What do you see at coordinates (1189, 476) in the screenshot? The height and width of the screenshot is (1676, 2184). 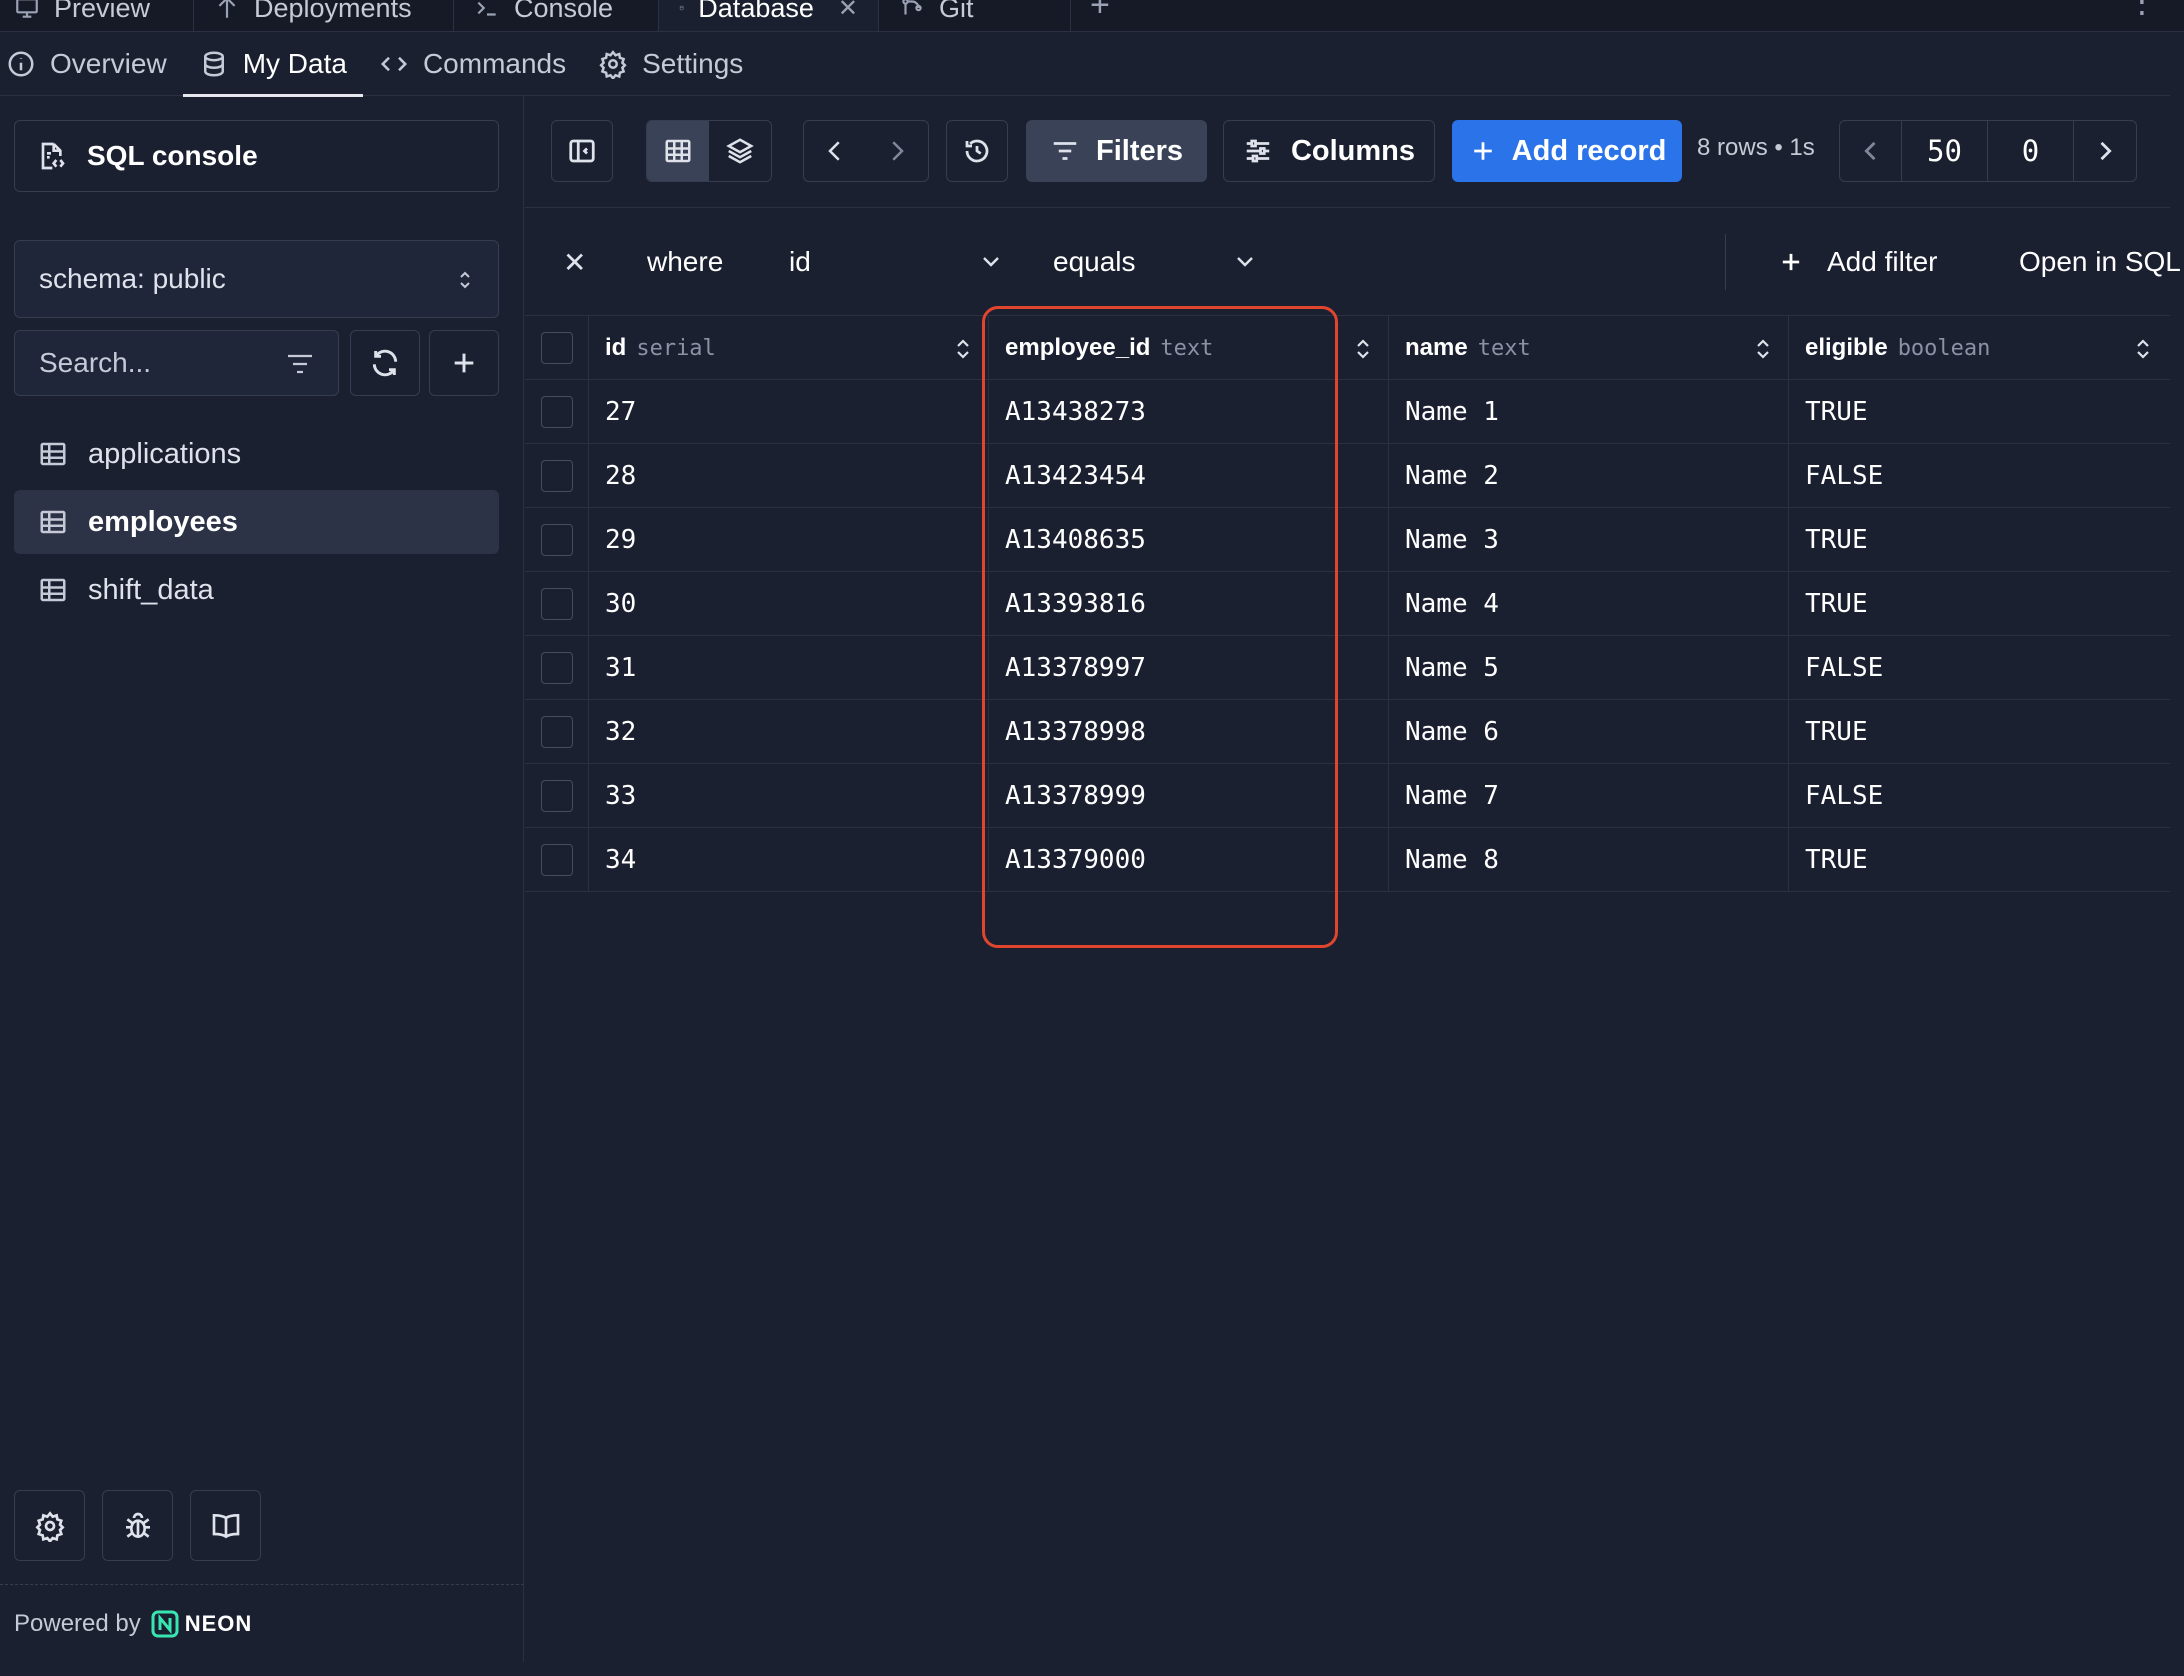 I see `cell-employee-id: A13423454` at bounding box center [1189, 476].